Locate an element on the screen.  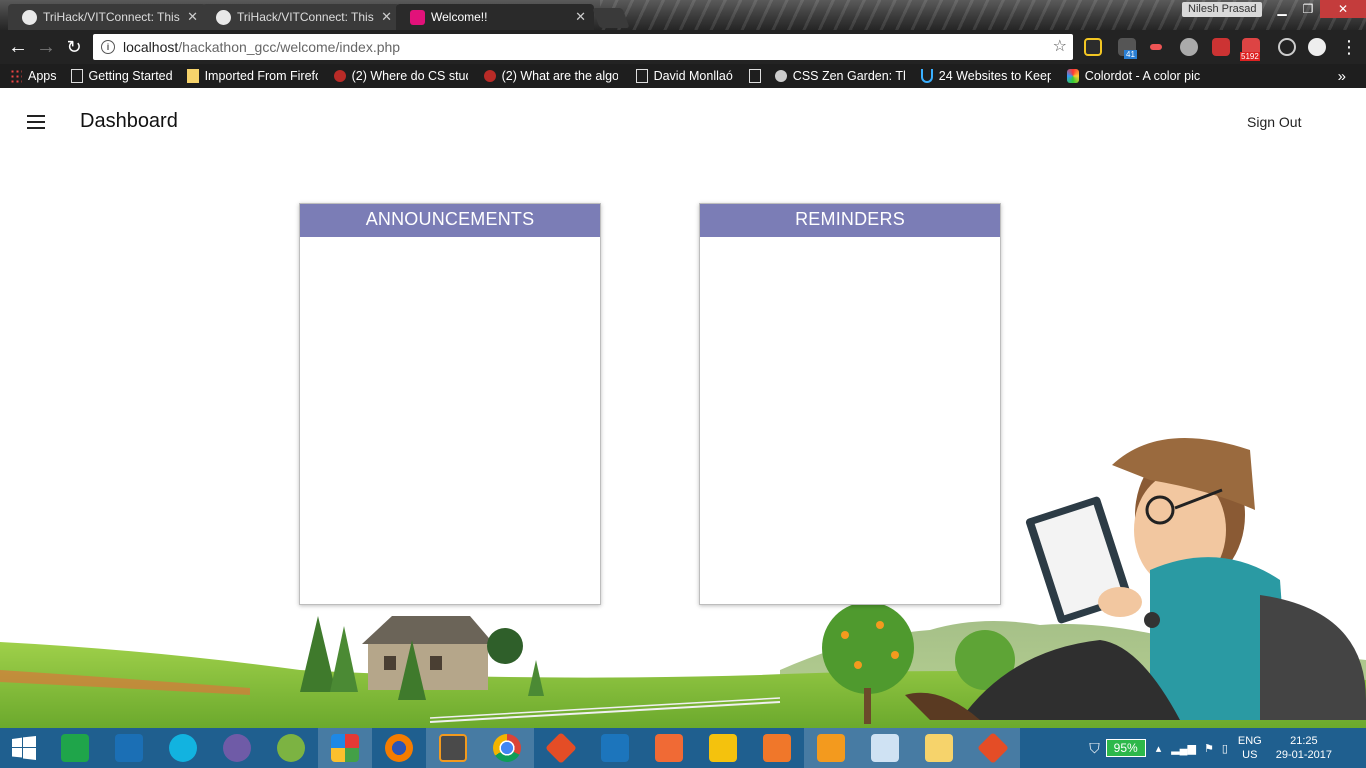
new-tab-button is located at coordinates (611, 18).